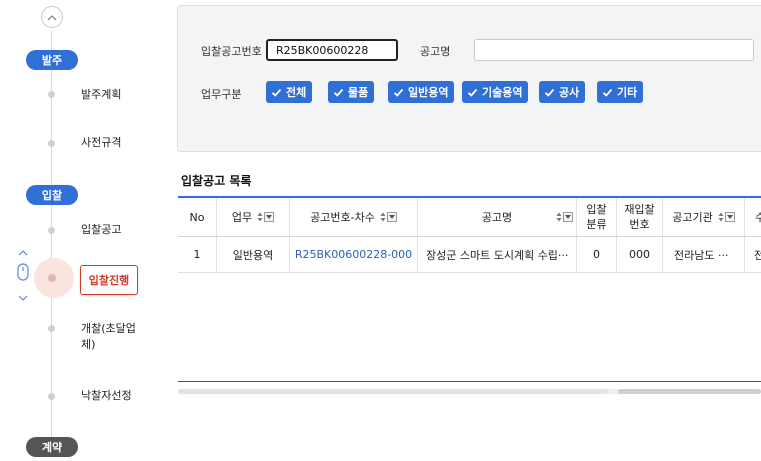  What do you see at coordinates (231, 51) in the screenshot?
I see `bid-no-label: 입찰공고번호` at bounding box center [231, 51].